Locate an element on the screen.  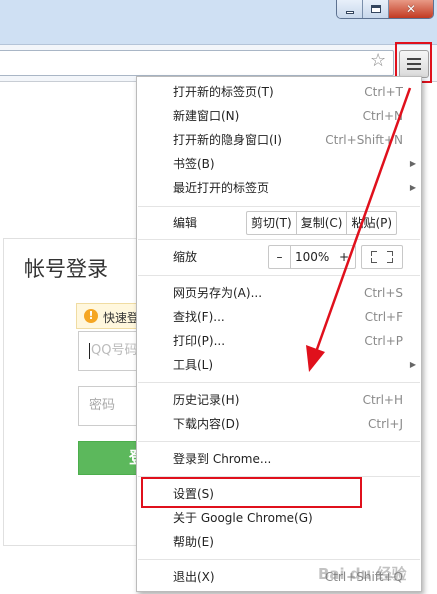
copy-button: 复制(C) is located at coordinates (322, 223).